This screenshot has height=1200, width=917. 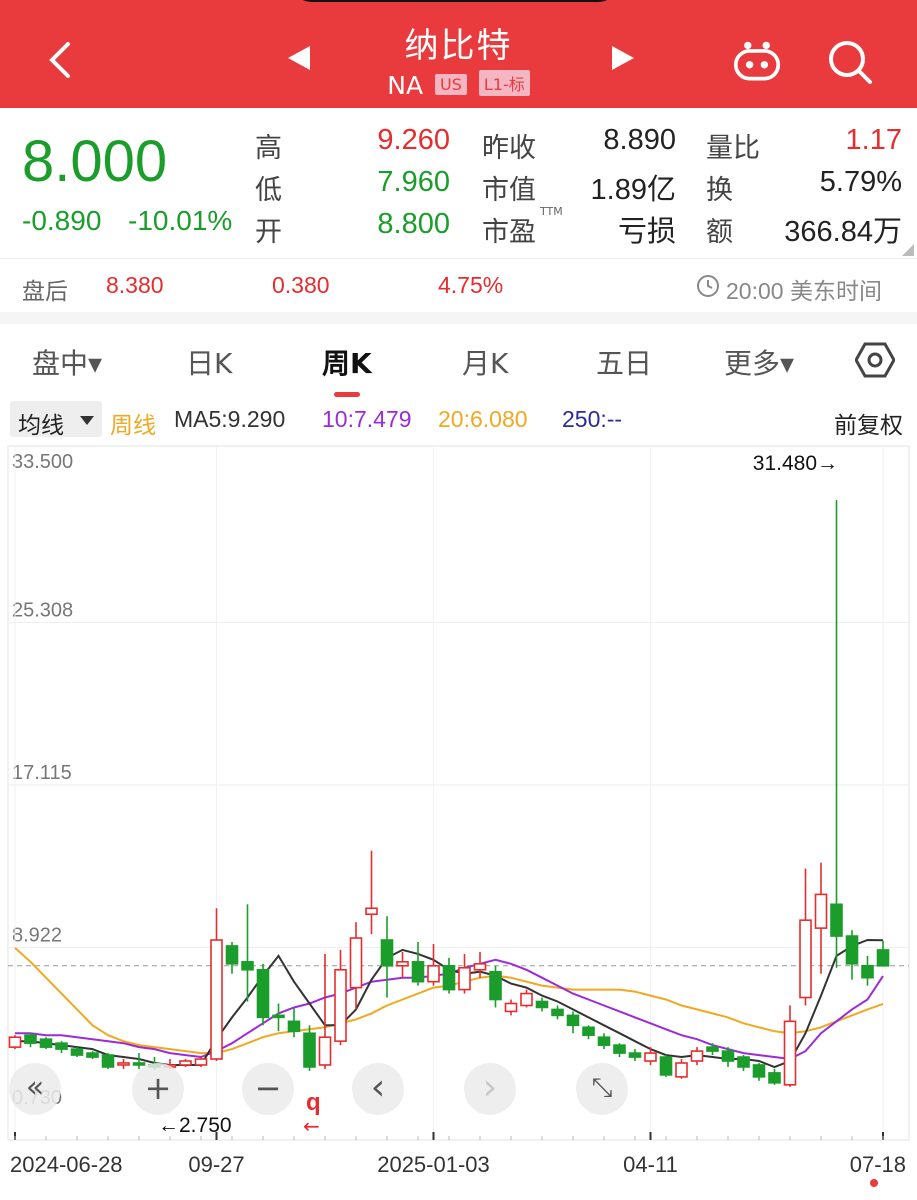 I want to click on market-cap-value: 1.89亿, so click(x=633, y=190).